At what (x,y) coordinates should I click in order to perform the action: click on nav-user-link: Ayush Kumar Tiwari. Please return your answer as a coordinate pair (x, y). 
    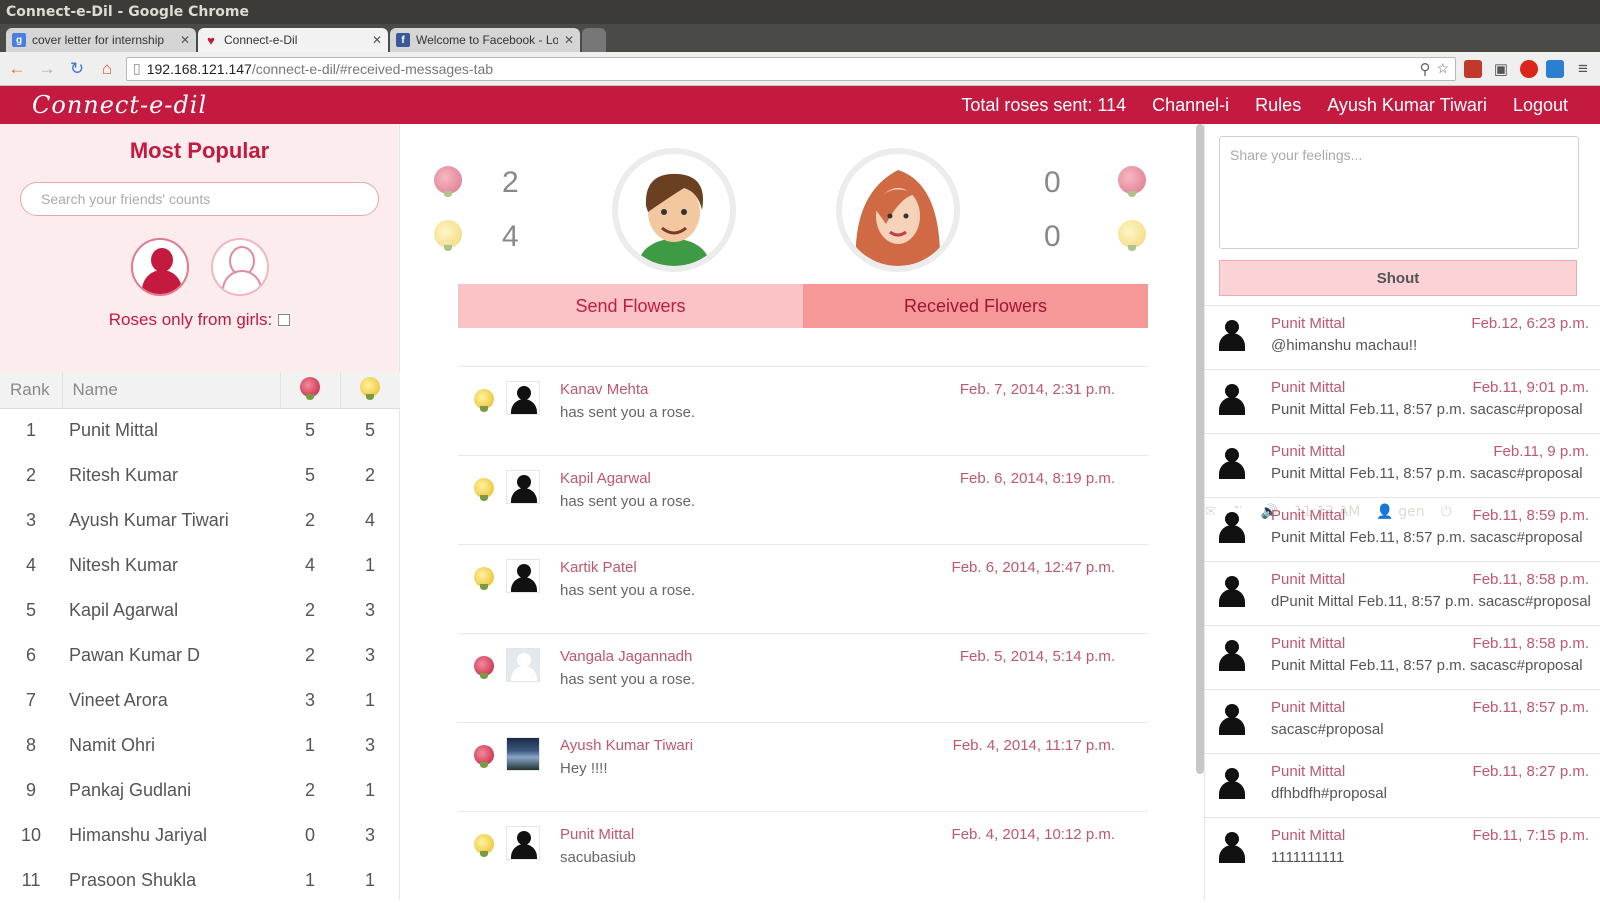
    Looking at the image, I should click on (1407, 105).